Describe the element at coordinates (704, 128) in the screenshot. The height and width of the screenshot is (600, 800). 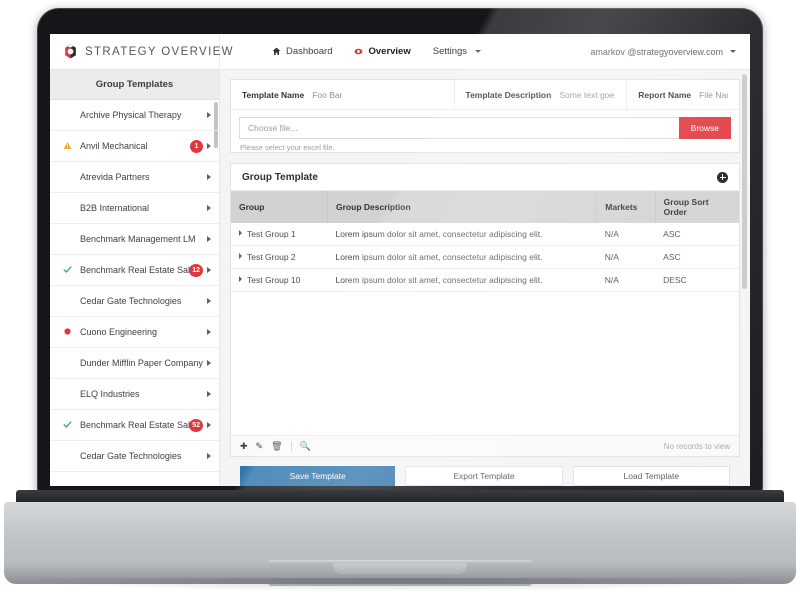
I see `browse-button: Browse` at that location.